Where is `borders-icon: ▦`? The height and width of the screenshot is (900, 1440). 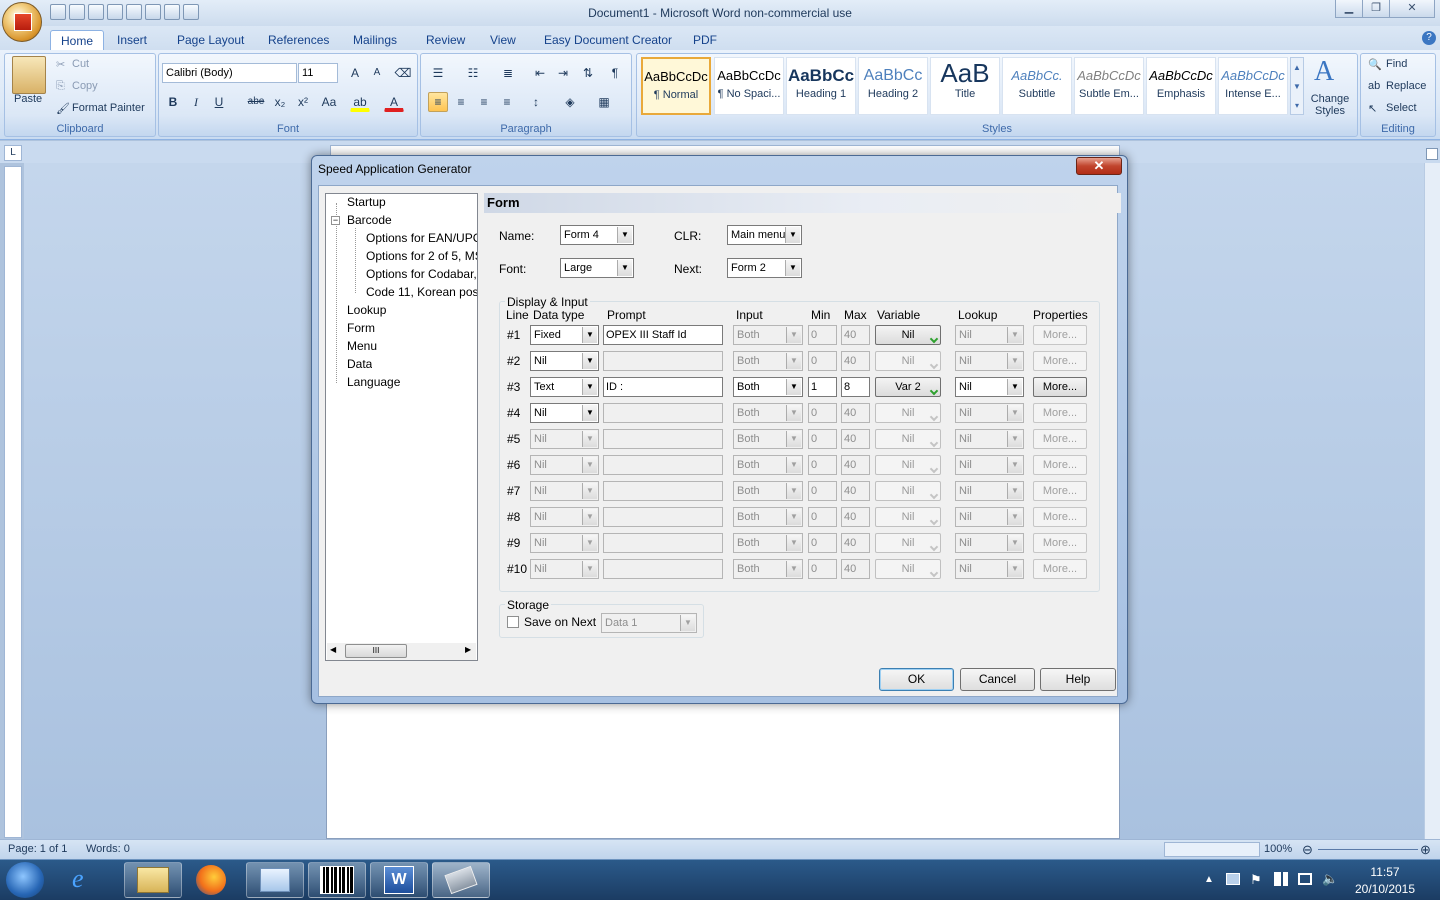 borders-icon: ▦ is located at coordinates (604, 102).